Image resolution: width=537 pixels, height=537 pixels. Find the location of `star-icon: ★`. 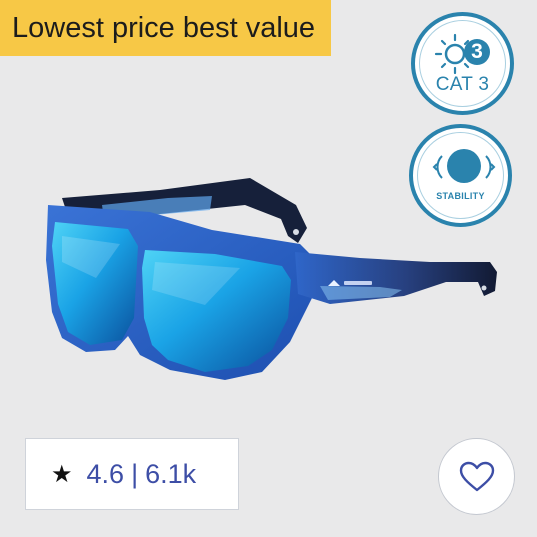

star-icon: ★ is located at coordinates (62, 474).